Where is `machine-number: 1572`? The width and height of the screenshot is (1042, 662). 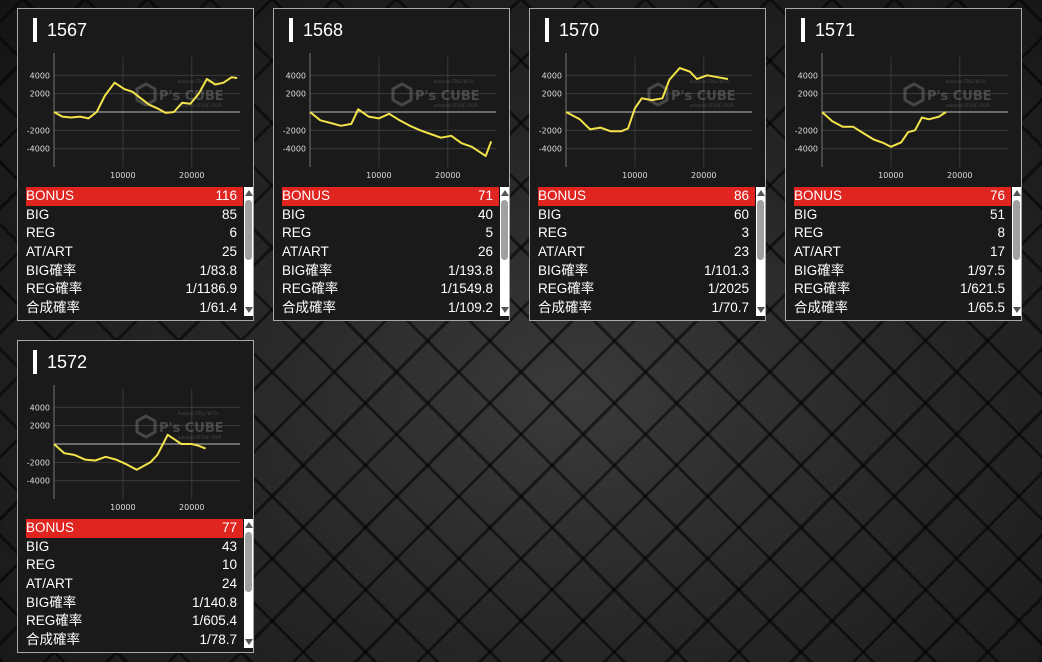
machine-number: 1572 is located at coordinates (60, 362).